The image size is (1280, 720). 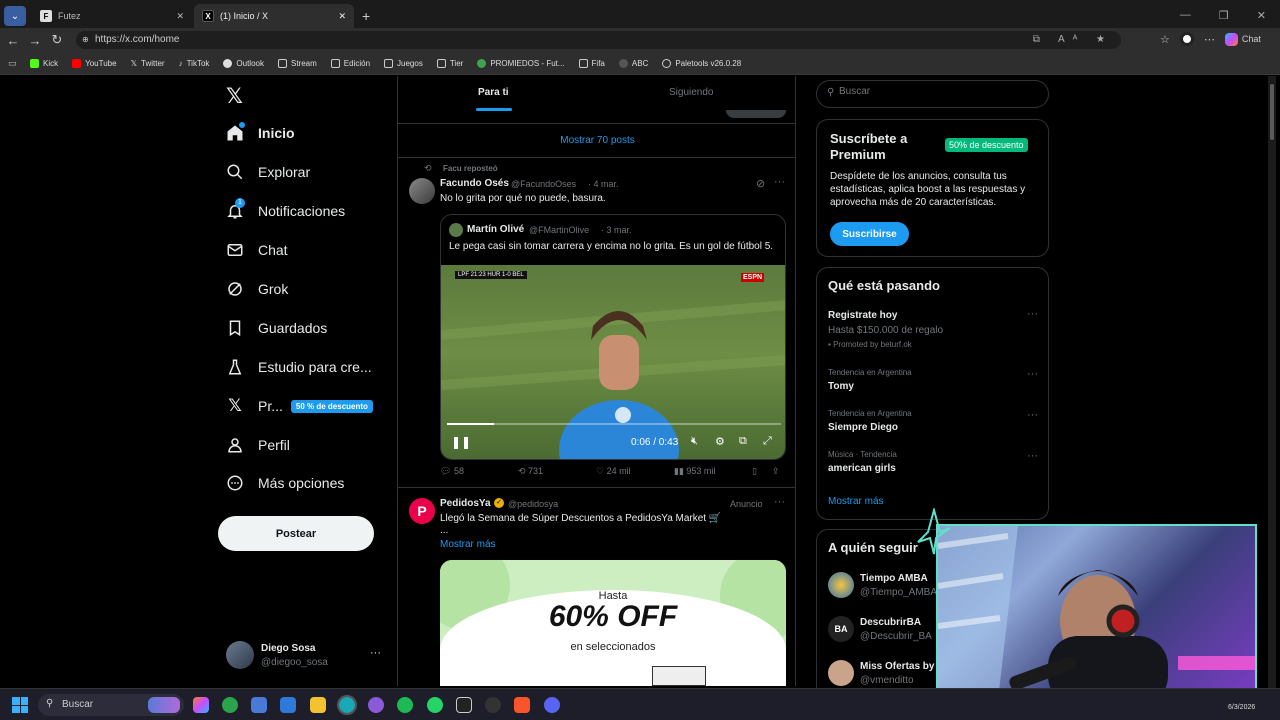 I want to click on nav-item-guardados: Guardados, so click(x=276, y=328).